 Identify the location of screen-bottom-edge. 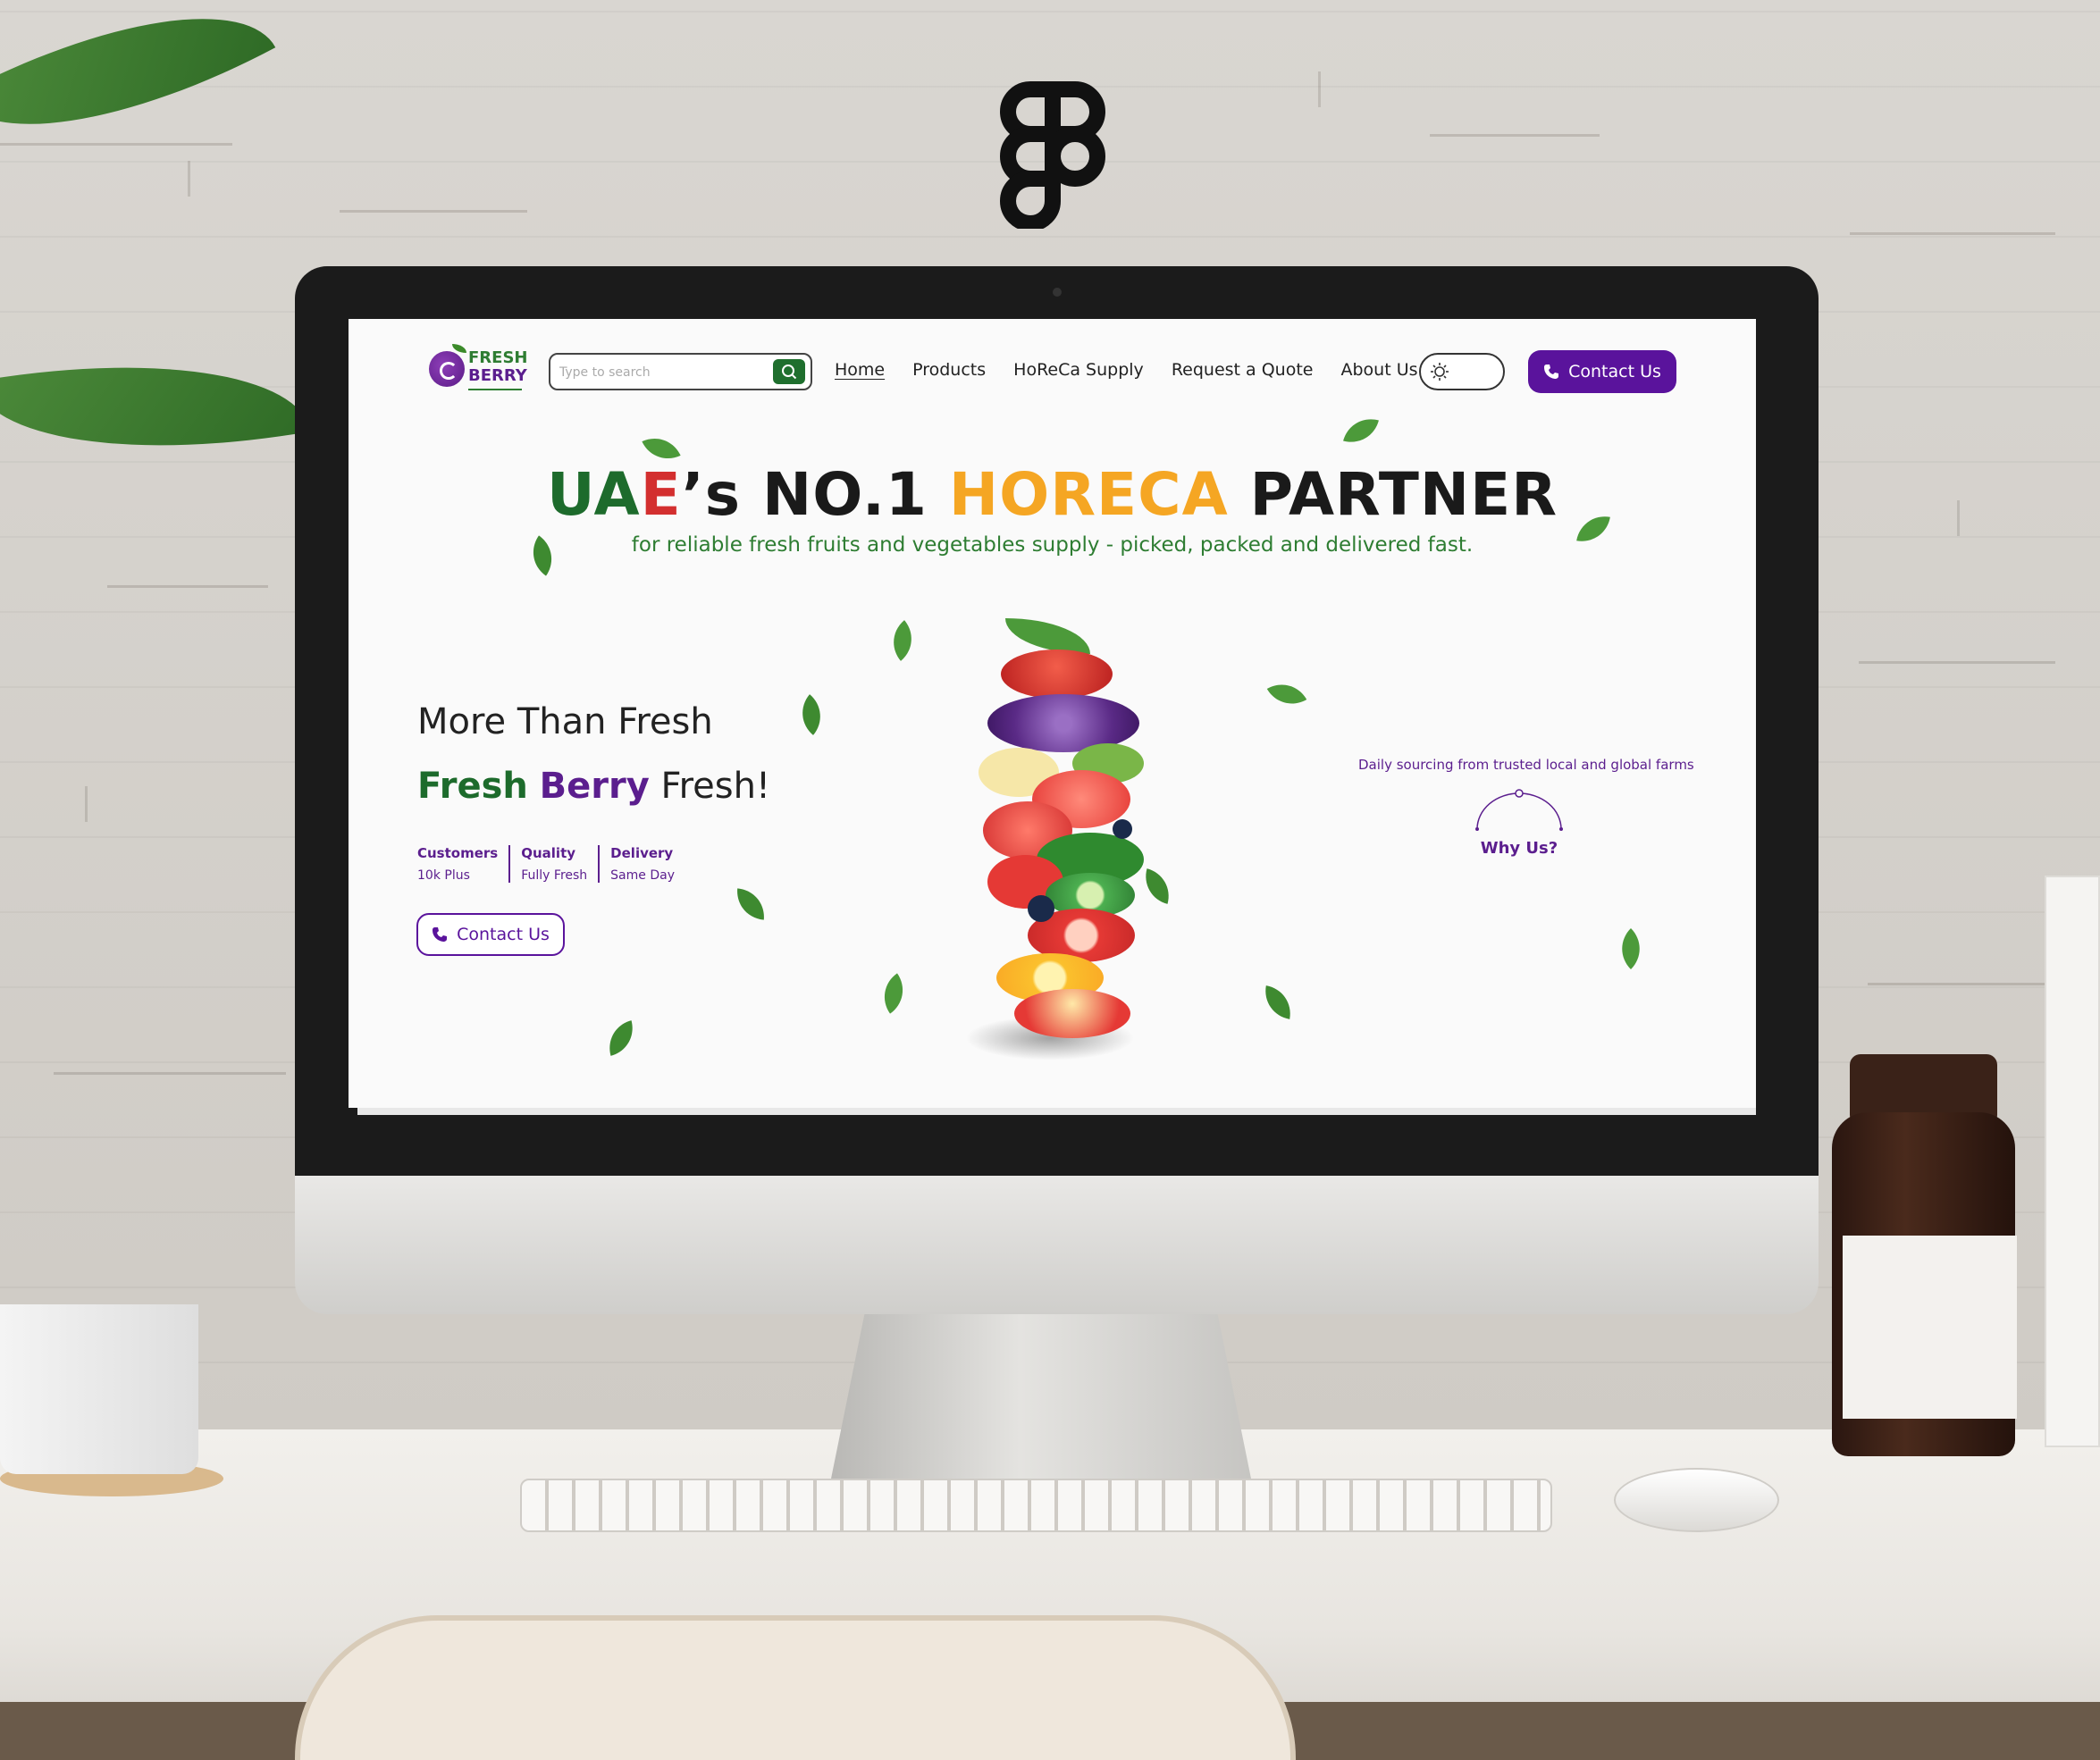
(1056, 1112).